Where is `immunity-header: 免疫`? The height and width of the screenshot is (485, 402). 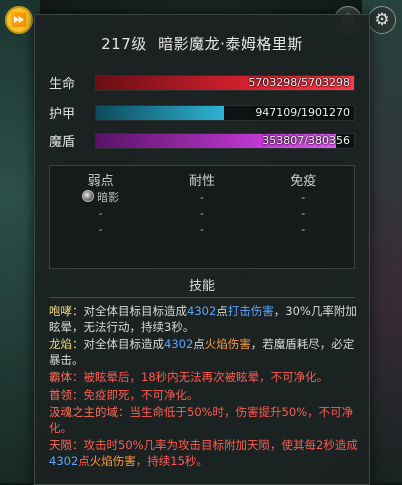 immunity-header: 免疫 is located at coordinates (303, 181).